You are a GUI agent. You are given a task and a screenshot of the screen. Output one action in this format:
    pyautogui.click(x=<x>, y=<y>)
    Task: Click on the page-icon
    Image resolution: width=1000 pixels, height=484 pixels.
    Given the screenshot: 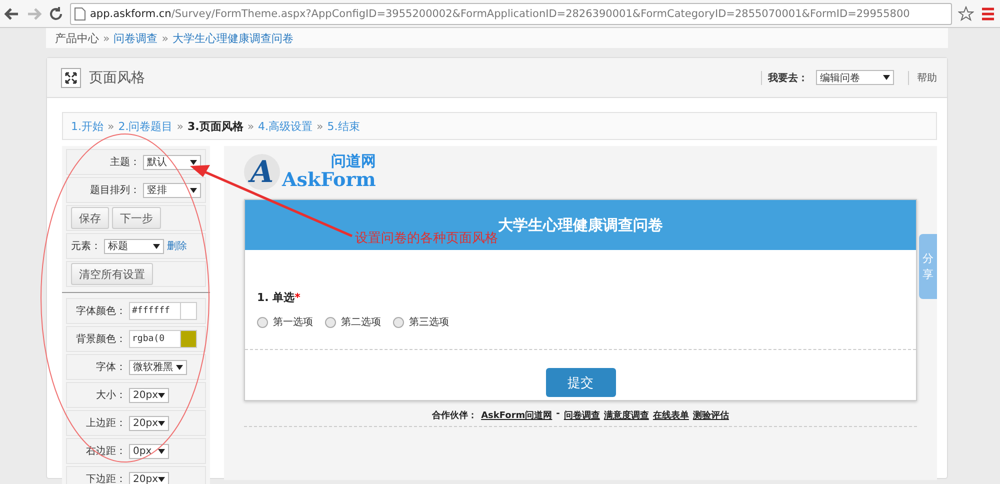 What is the action you would take?
    pyautogui.click(x=80, y=13)
    